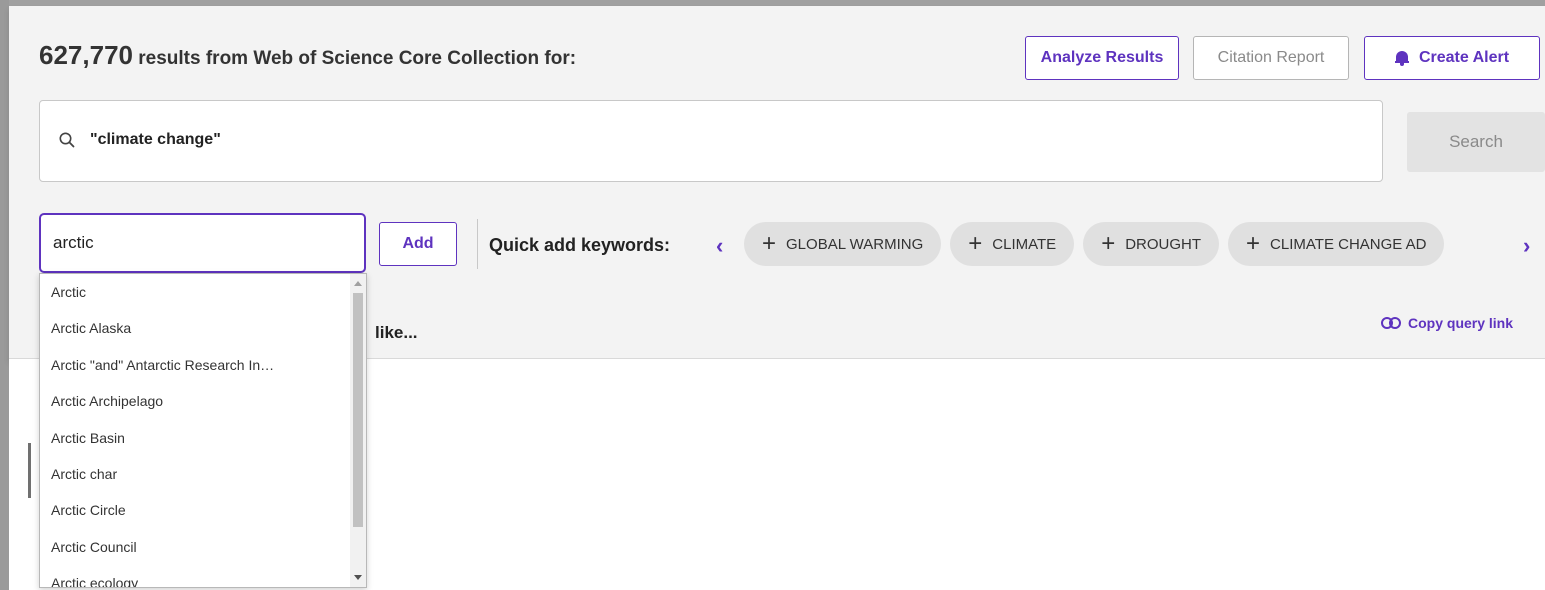 This screenshot has height=590, width=1545. Describe the element at coordinates (1464, 57) in the screenshot. I see `create-alert-label: Create Alert` at that location.